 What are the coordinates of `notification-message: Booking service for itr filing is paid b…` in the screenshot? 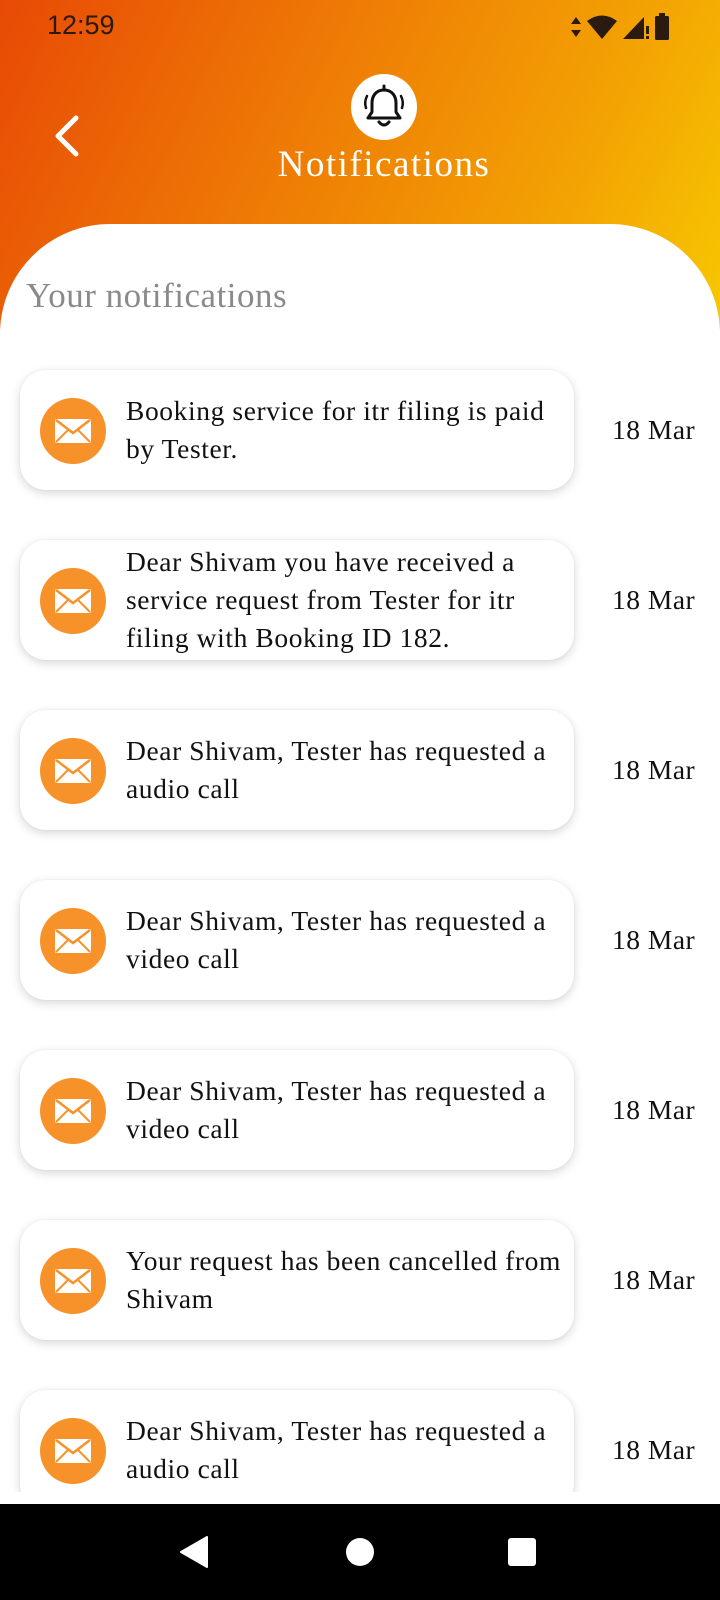 It's located at (335, 429).